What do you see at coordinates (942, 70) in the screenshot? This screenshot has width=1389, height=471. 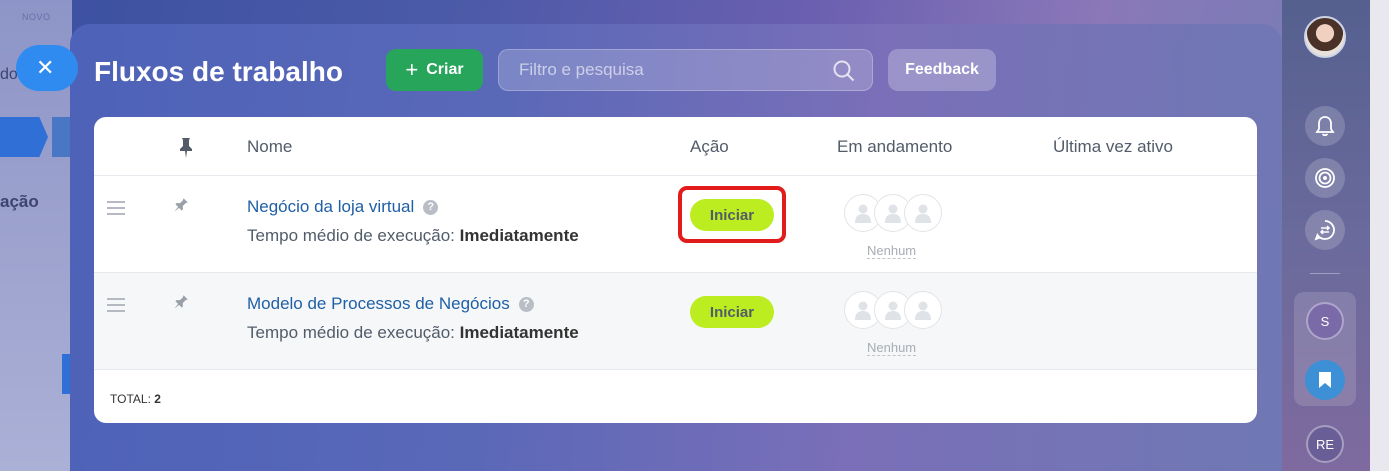 I see `feedback-button: Feedback` at bounding box center [942, 70].